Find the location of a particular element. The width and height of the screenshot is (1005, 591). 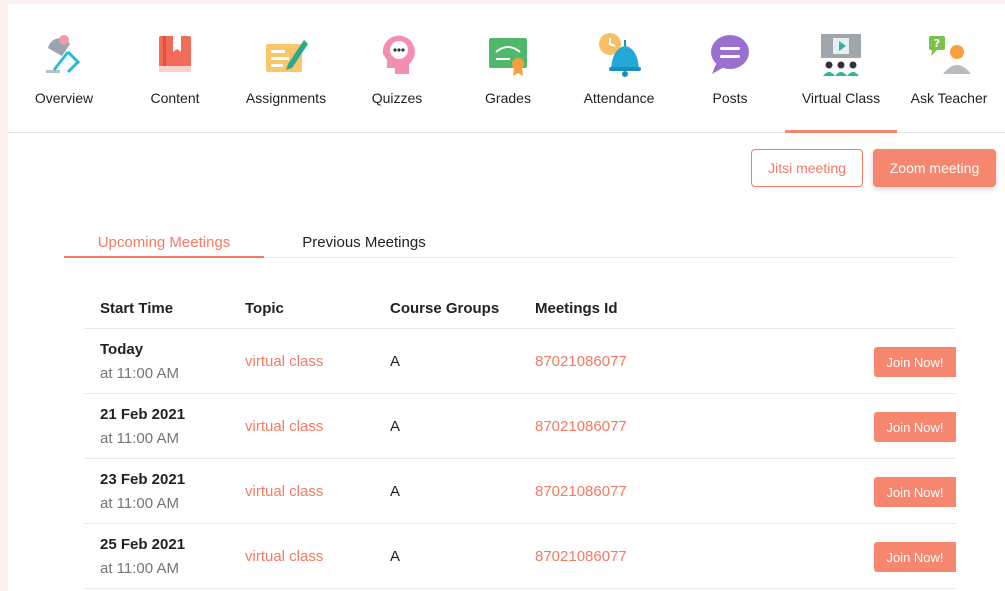

nav-label: Posts is located at coordinates (730, 98).